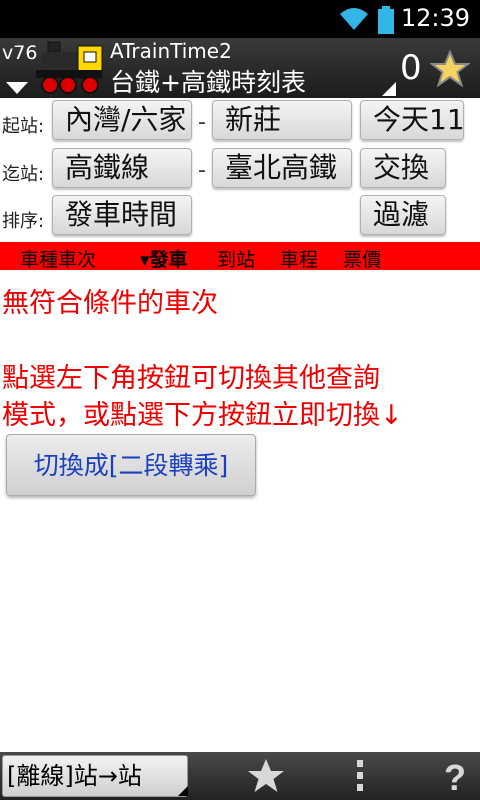  What do you see at coordinates (17, 88) in the screenshot?
I see `menu-dropdown-icon` at bounding box center [17, 88].